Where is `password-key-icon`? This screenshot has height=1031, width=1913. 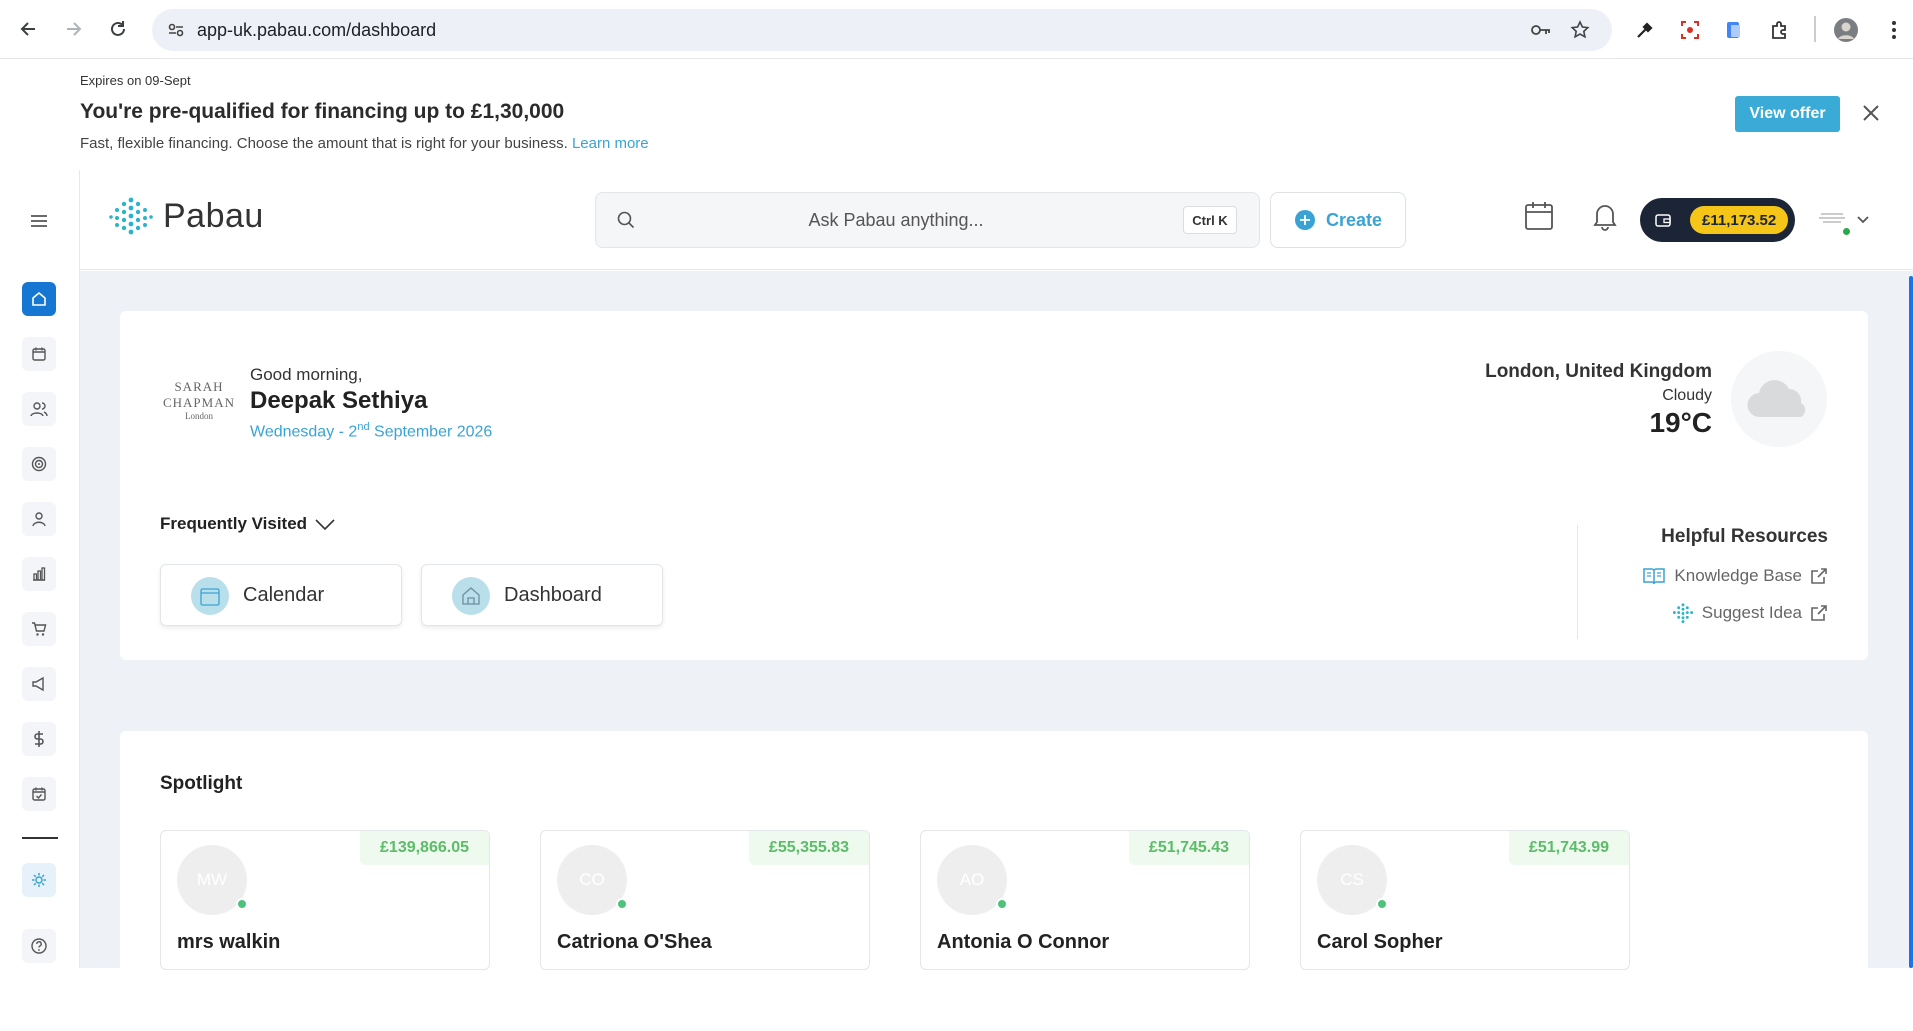 password-key-icon is located at coordinates (1540, 30).